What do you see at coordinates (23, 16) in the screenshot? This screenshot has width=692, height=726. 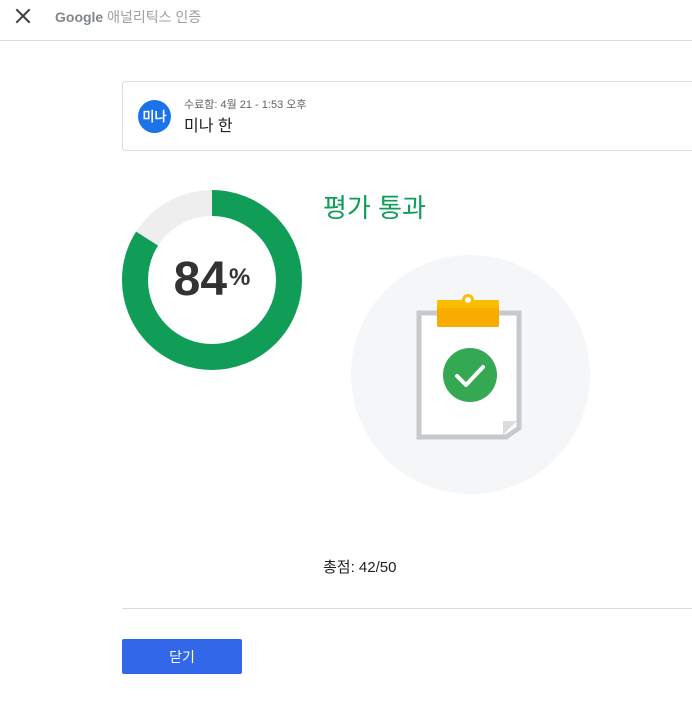 I see `close-icon` at bounding box center [23, 16].